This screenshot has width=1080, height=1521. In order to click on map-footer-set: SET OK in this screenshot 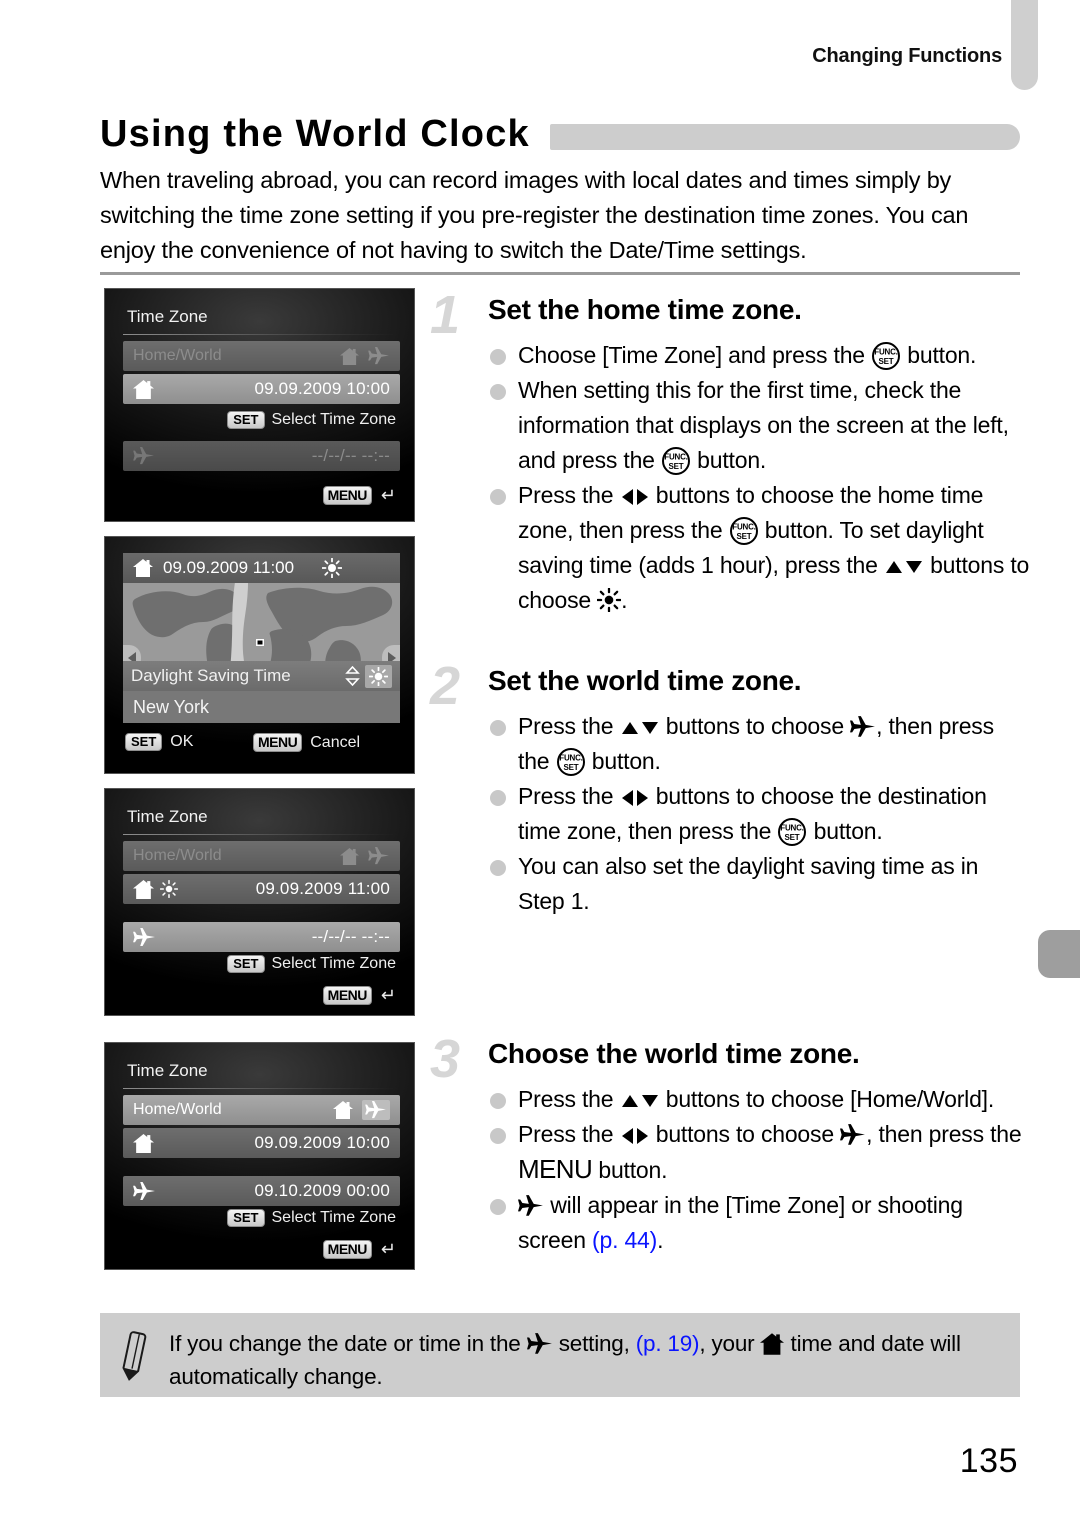, I will do `click(159, 742)`.